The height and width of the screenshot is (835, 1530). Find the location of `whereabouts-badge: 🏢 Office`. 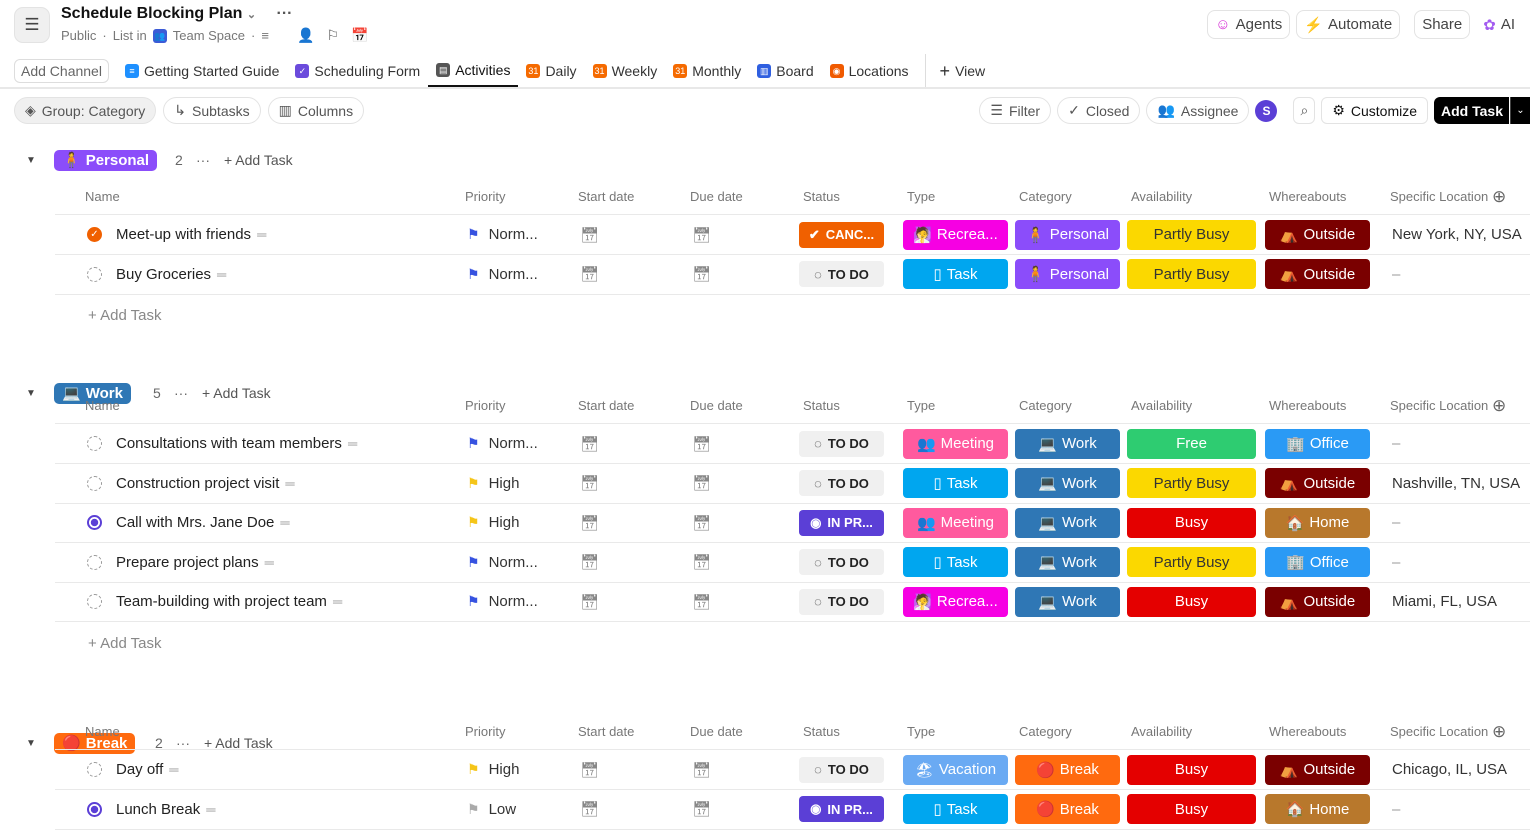

whereabouts-badge: 🏢 Office is located at coordinates (1317, 443).